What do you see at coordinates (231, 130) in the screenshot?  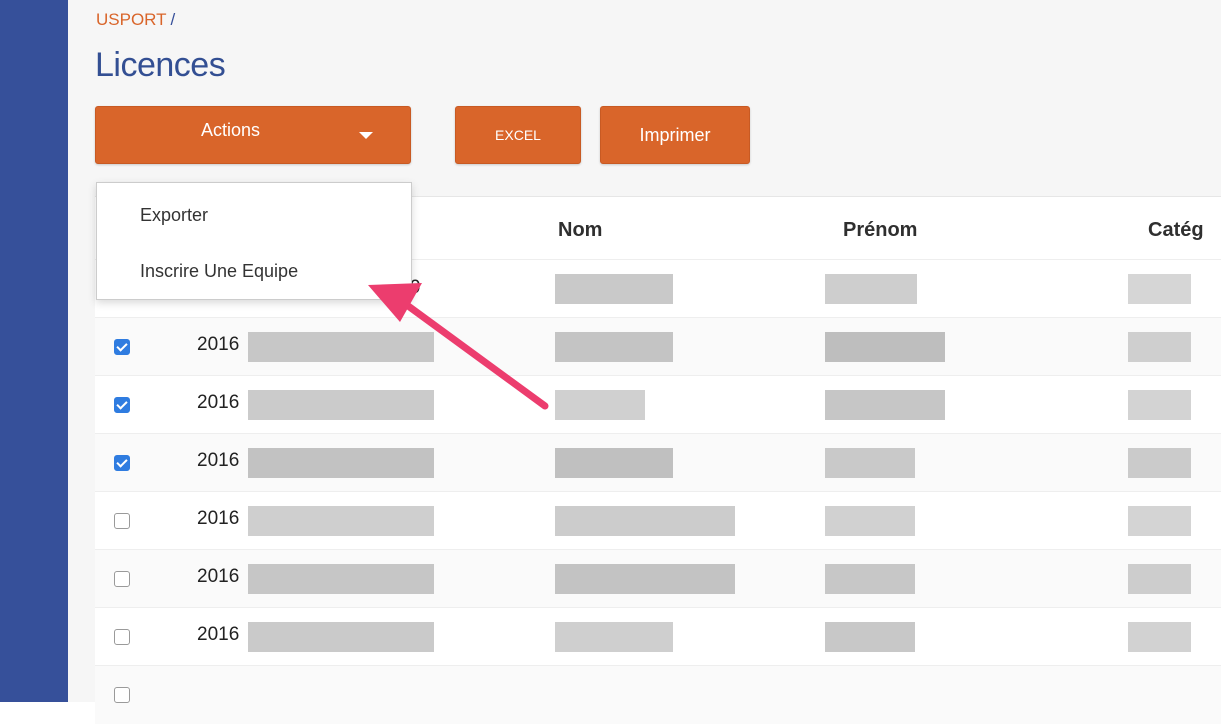 I see `actions-button-label: Actions` at bounding box center [231, 130].